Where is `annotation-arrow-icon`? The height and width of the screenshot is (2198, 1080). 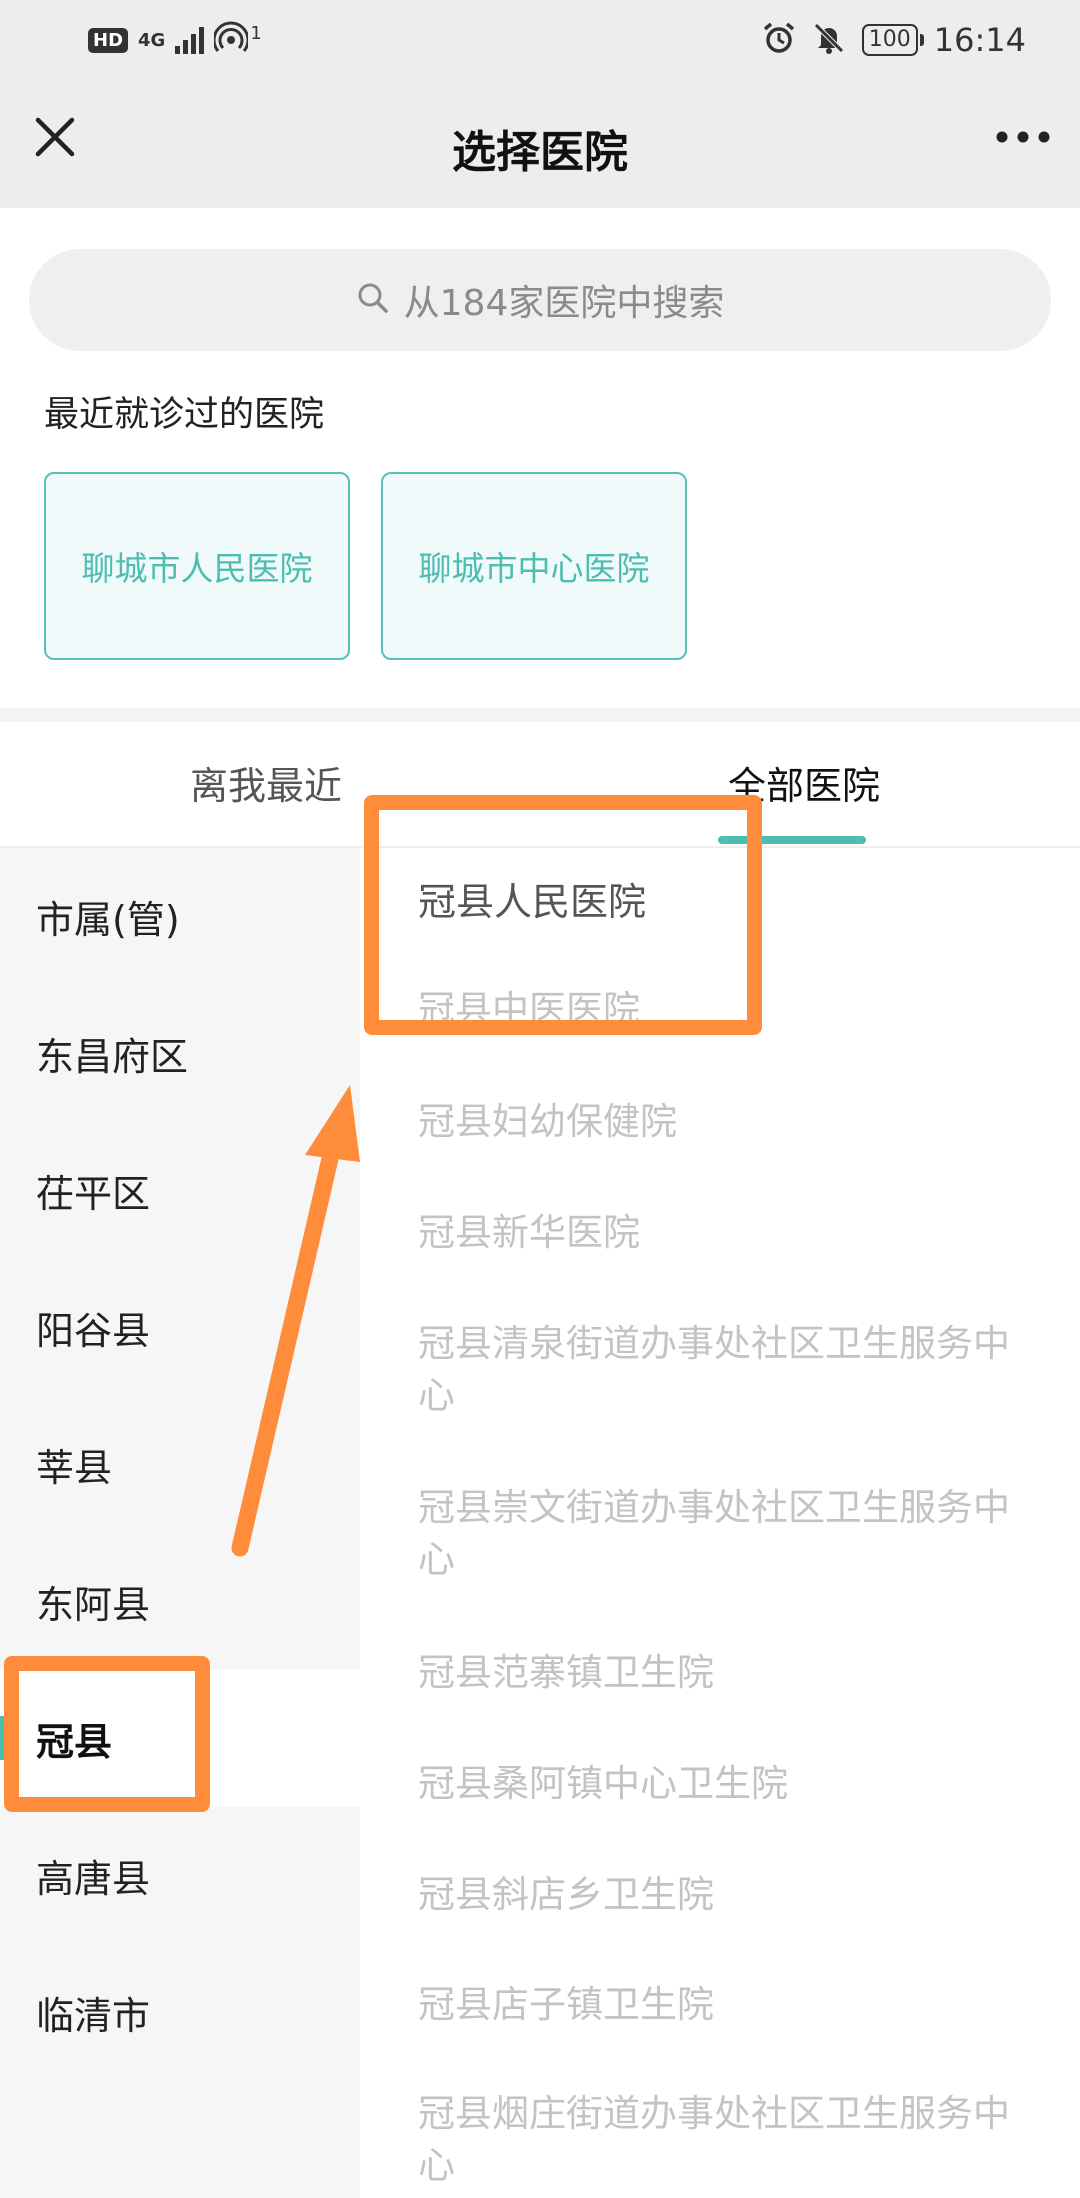 annotation-arrow-icon is located at coordinates (295, 1321).